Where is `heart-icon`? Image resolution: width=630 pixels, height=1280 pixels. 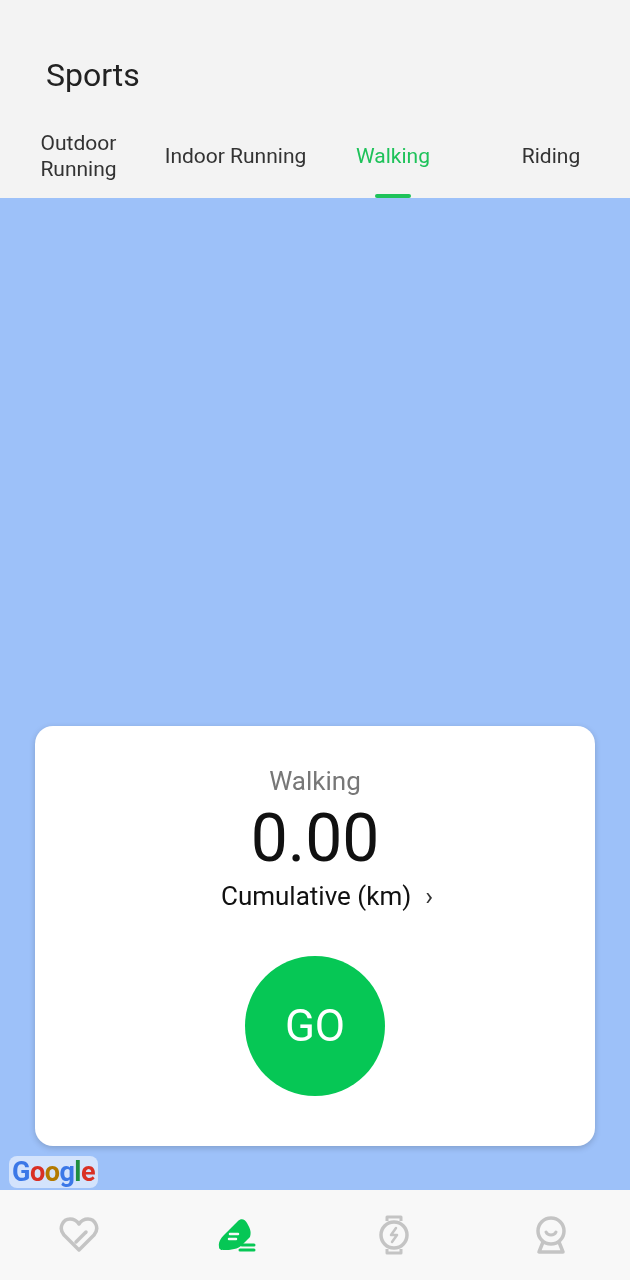 heart-icon is located at coordinates (78, 1235).